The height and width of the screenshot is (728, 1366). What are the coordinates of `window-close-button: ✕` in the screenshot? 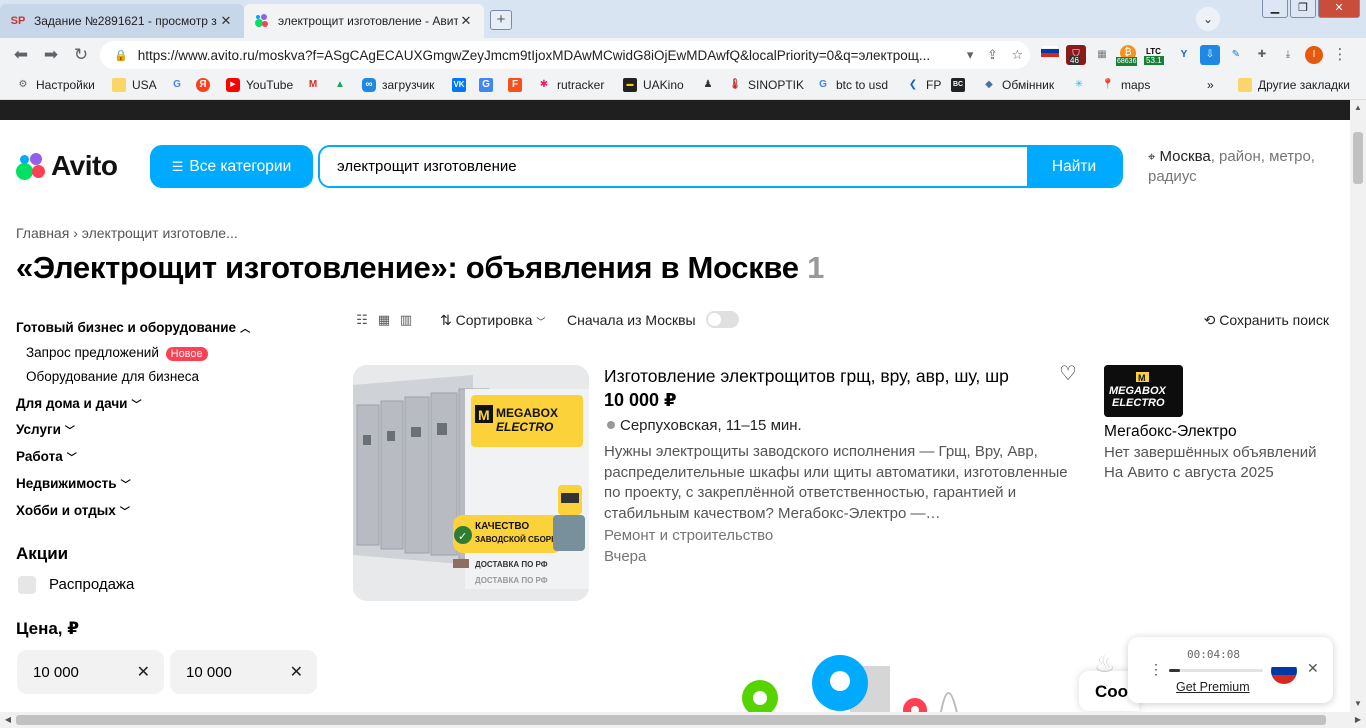 It's located at (1339, 9).